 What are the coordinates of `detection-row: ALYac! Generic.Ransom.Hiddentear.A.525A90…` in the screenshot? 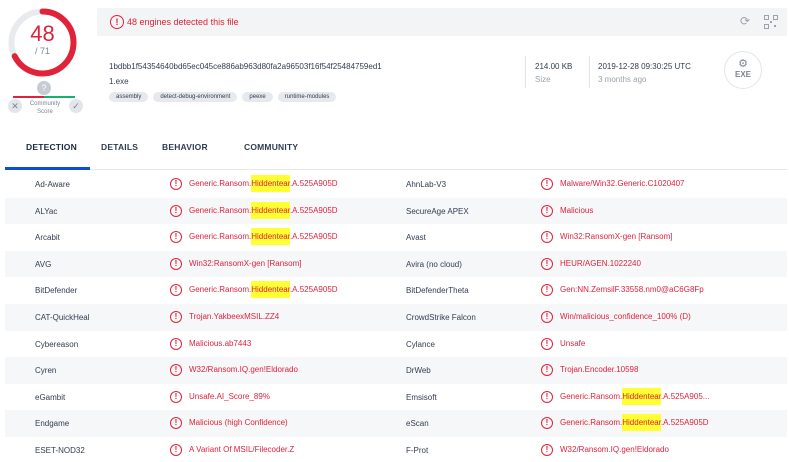 It's located at (396, 211).